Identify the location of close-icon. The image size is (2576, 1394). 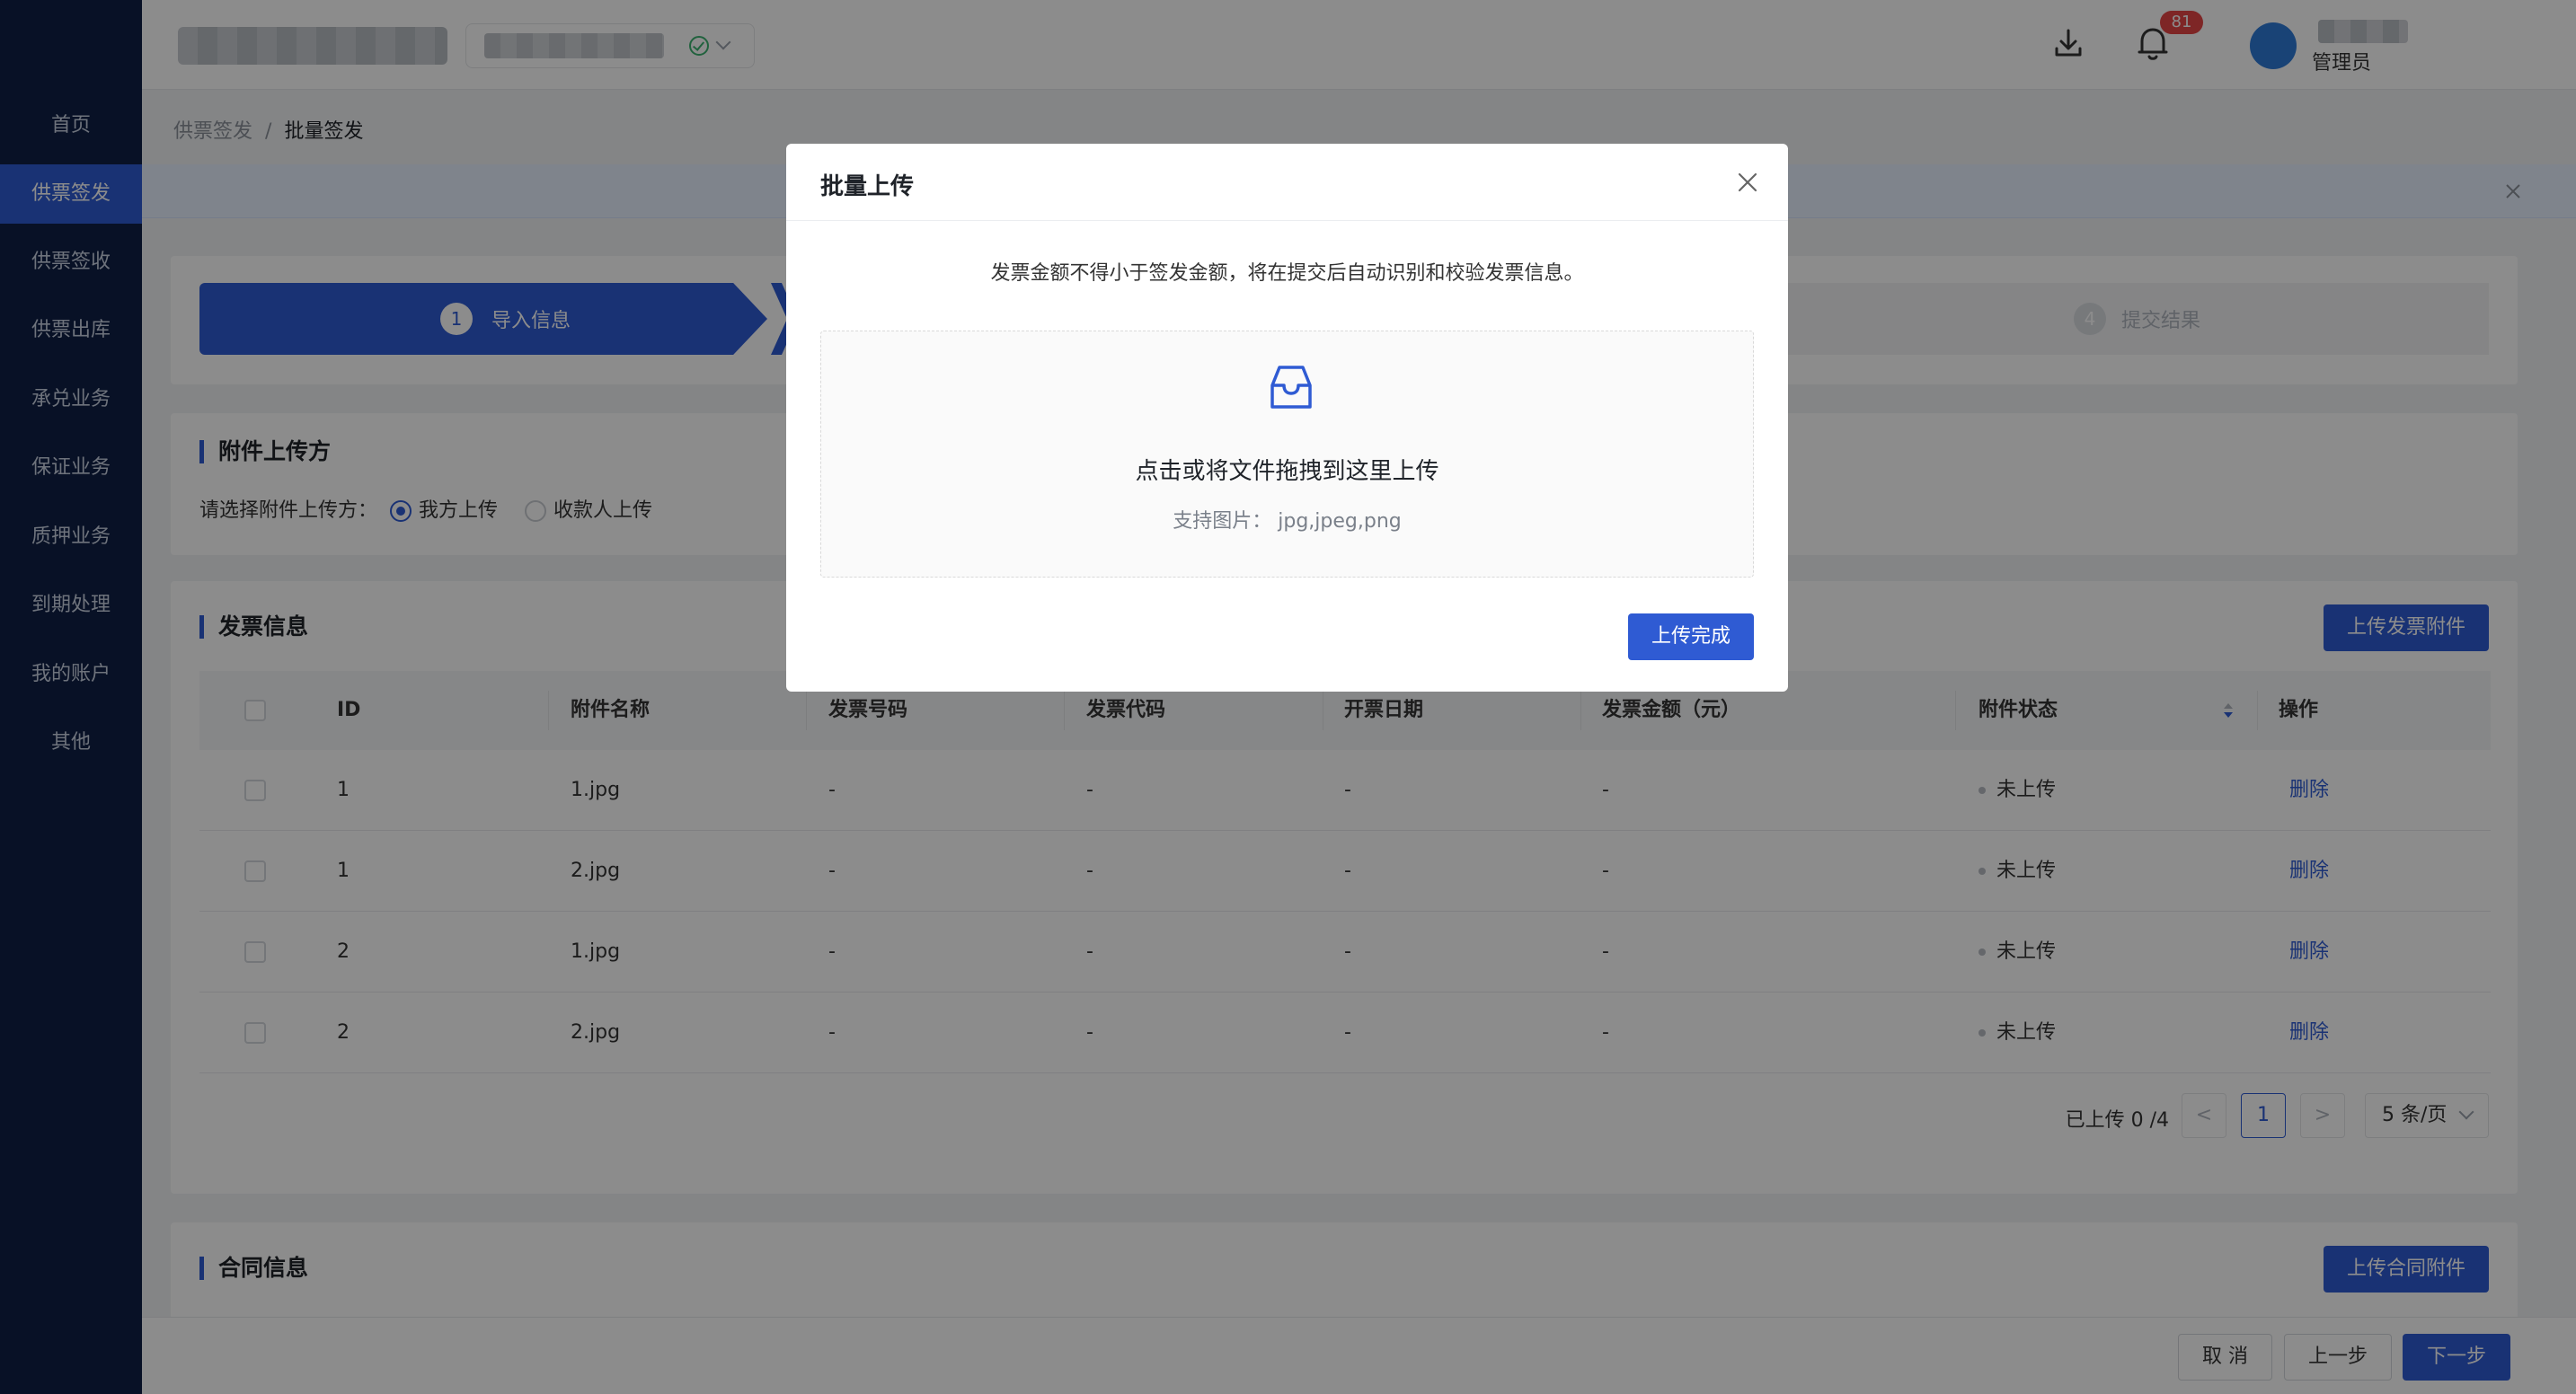
(1747, 182).